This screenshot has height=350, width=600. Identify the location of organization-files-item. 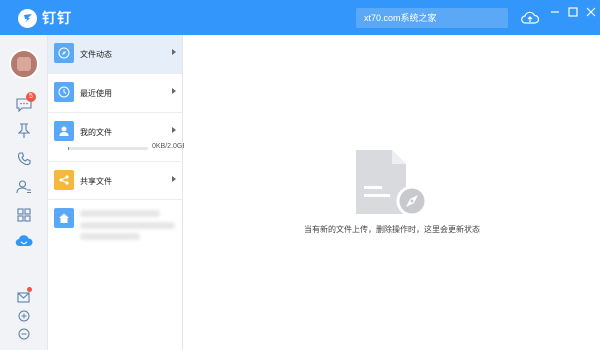
(115, 222).